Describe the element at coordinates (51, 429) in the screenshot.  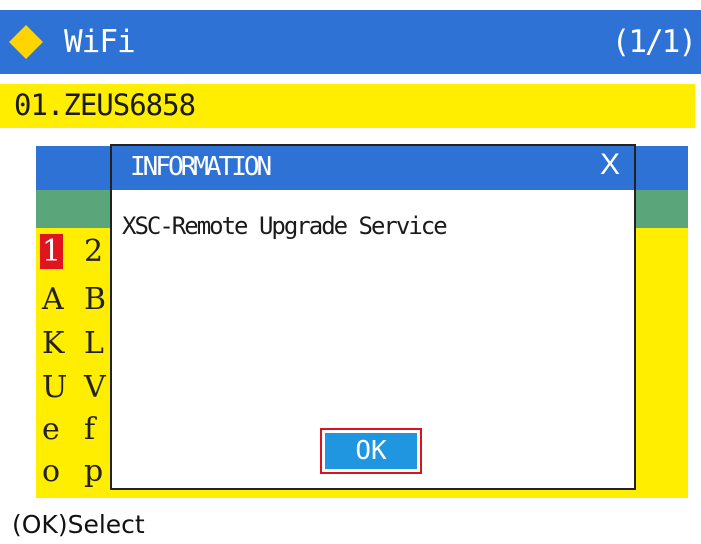
I see `key: e` at that location.